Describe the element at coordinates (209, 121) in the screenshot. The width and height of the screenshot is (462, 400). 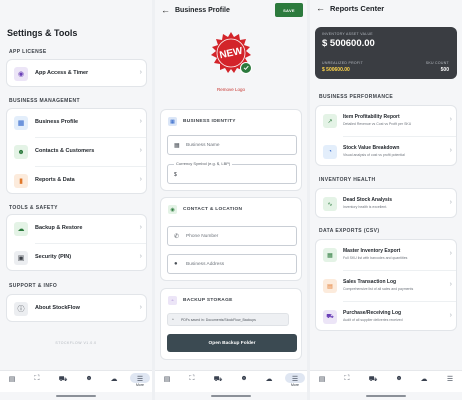
I see `section-title: BUSINESS IDENTITY` at that location.